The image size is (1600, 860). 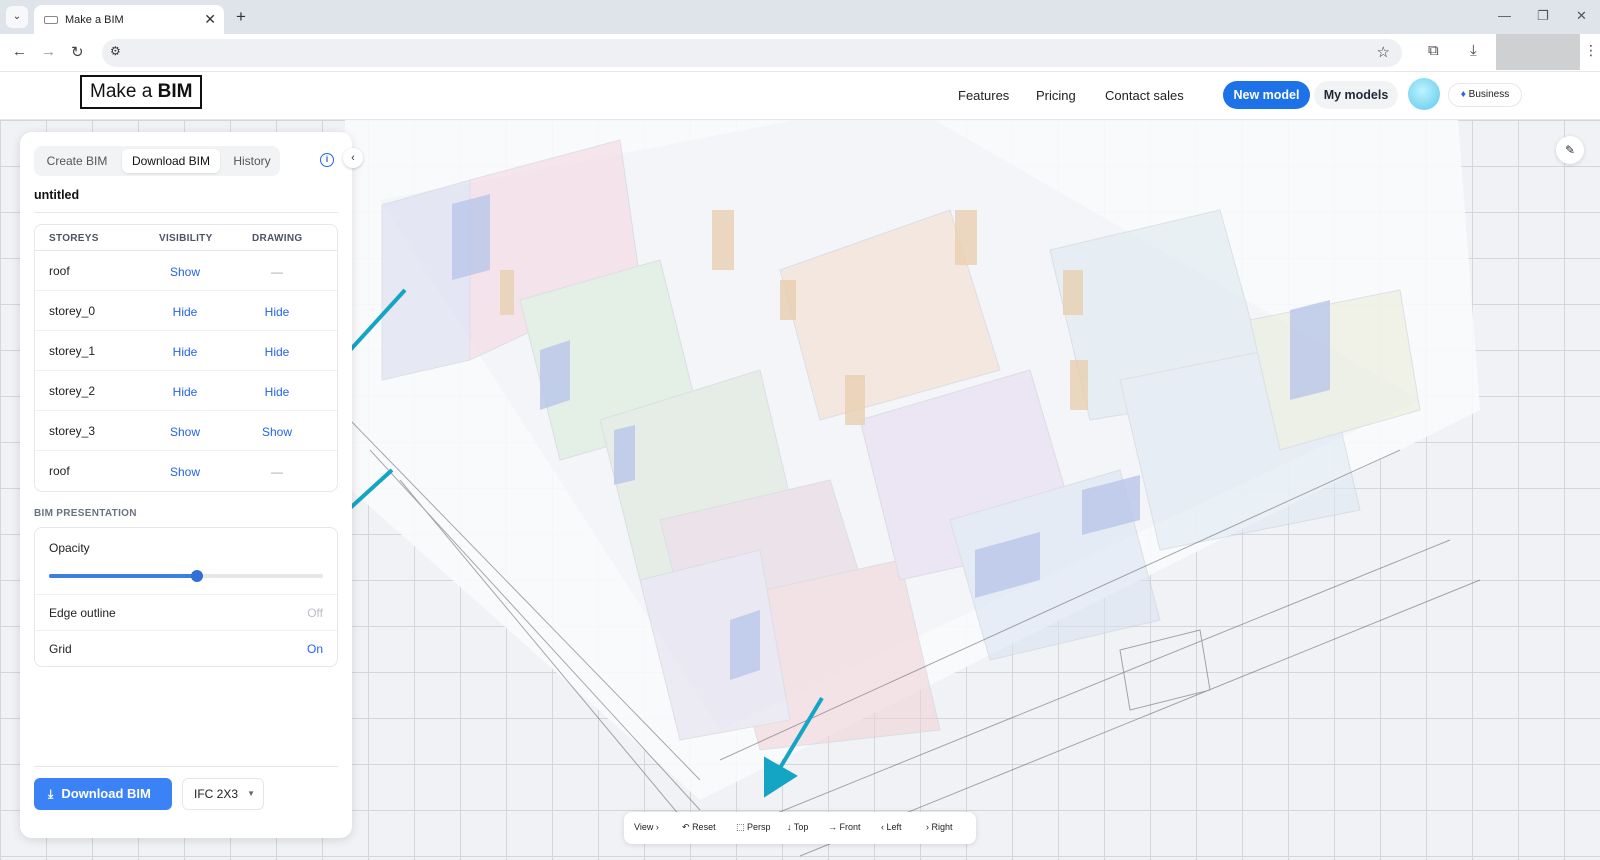 I want to click on tab-download-bim: Download BIM, so click(x=171, y=161).